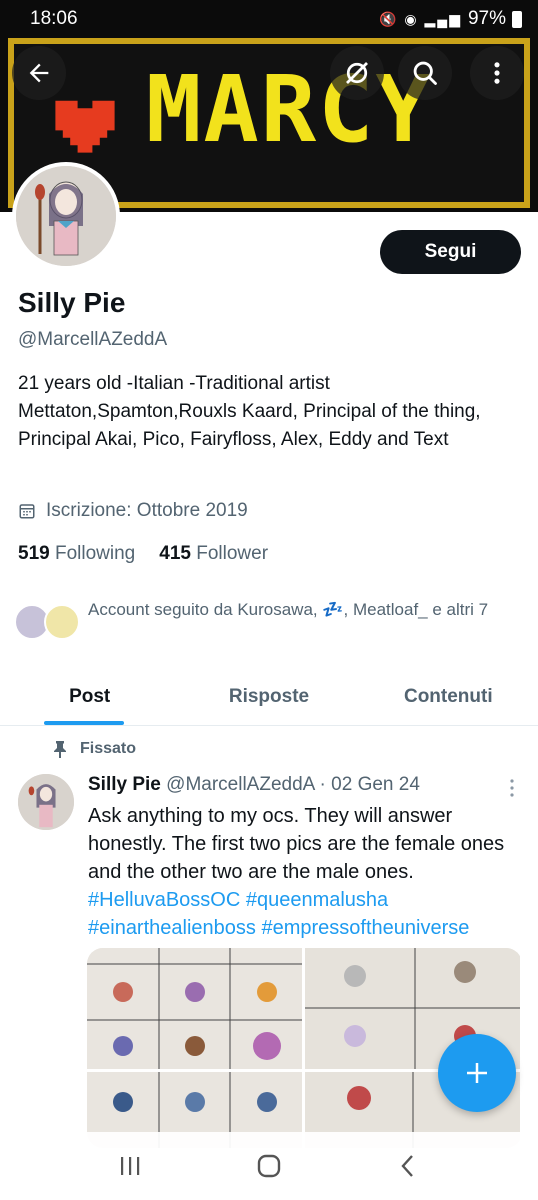 The height and width of the screenshot is (1200, 538). What do you see at coordinates (448, 696) in the screenshot?
I see `tab-media: Contenuti` at bounding box center [448, 696].